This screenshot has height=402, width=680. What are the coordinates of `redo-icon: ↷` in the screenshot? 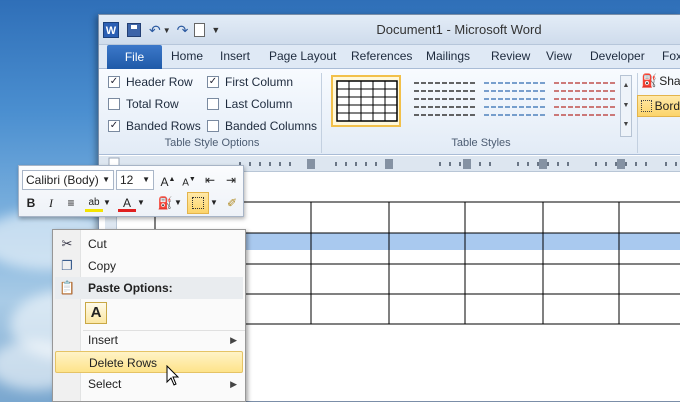 It's located at (183, 30).